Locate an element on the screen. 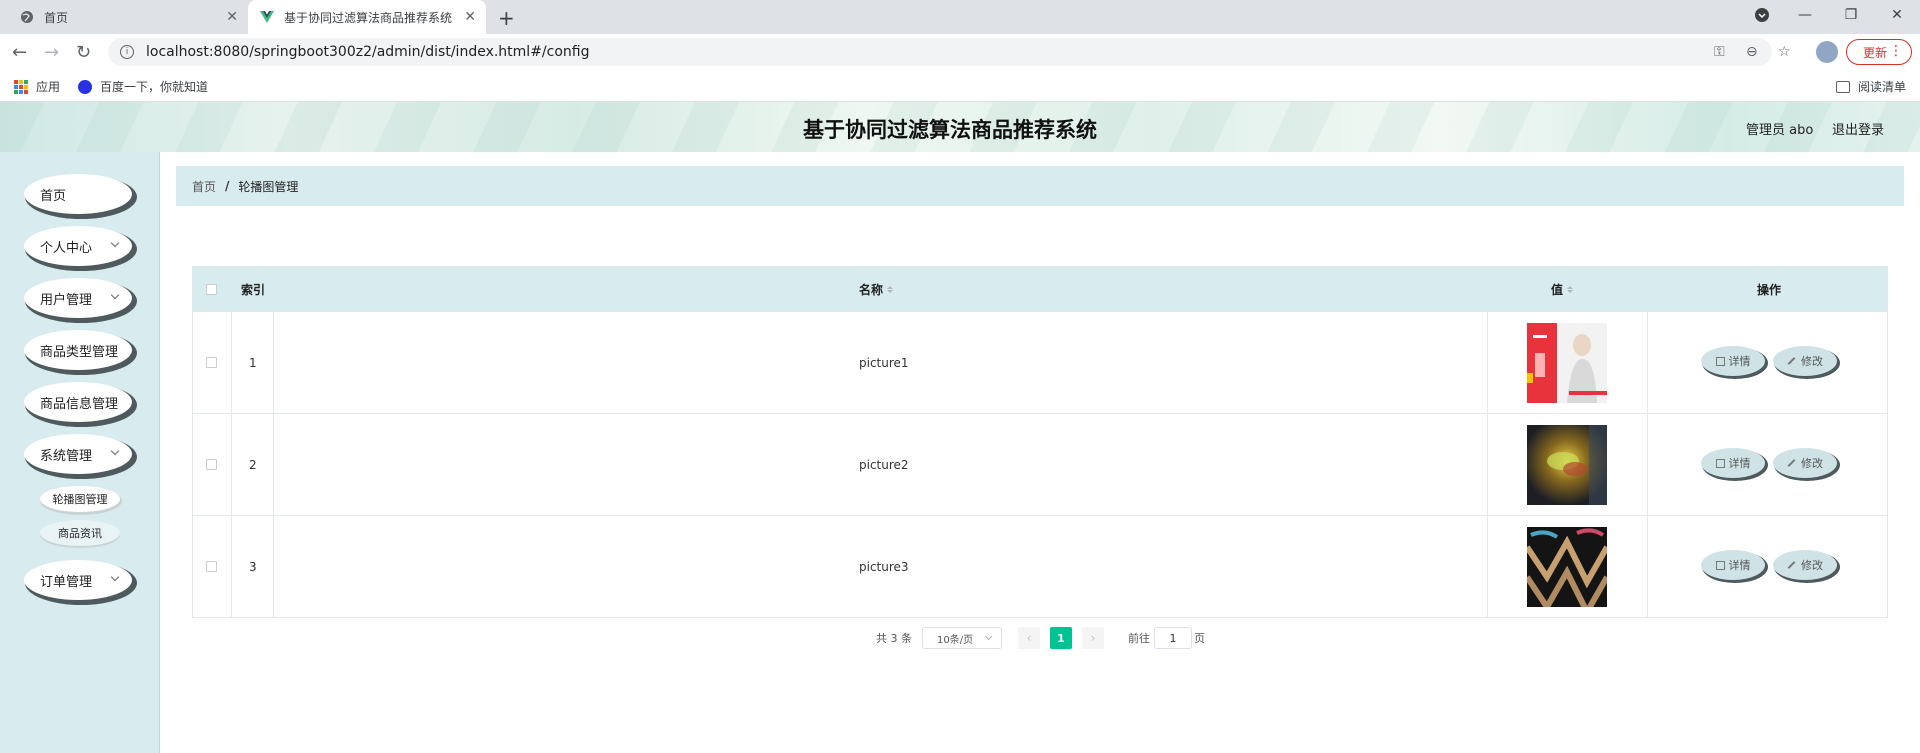  column-label: 索引 is located at coordinates (253, 289).